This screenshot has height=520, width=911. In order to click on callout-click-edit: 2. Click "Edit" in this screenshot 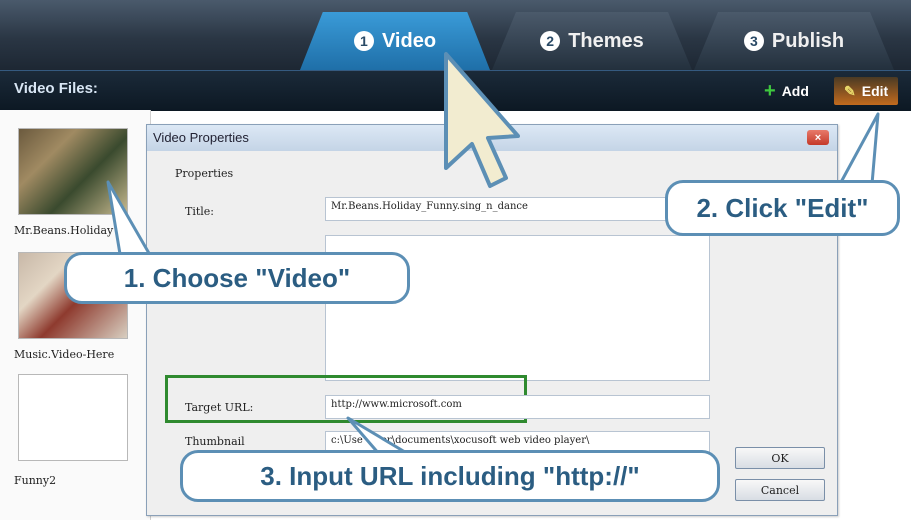, I will do `click(782, 208)`.